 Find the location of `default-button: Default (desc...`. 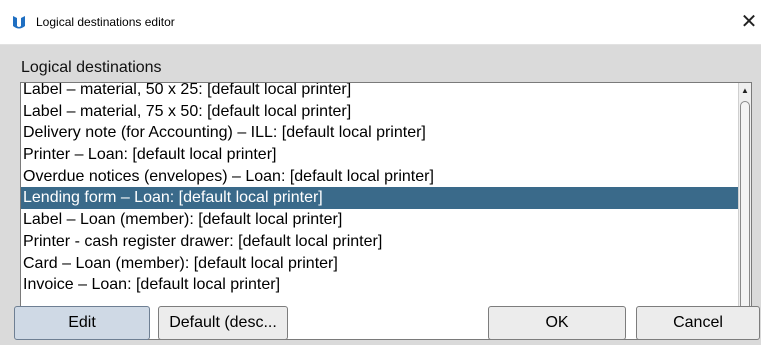

default-button: Default (desc... is located at coordinates (223, 323).